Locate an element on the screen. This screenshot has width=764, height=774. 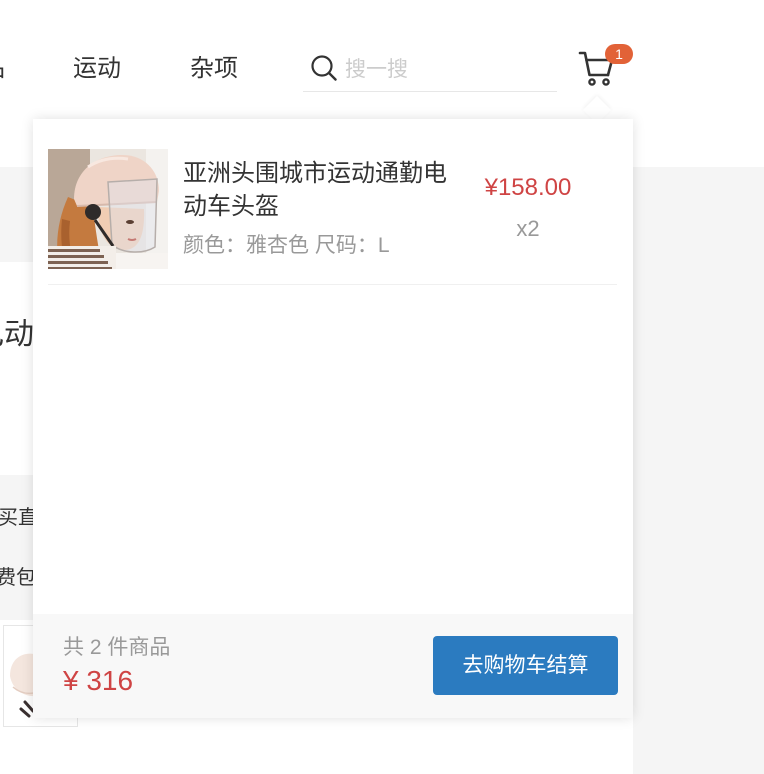
item-info: 亚洲头围城市运动通勤电动车头盔 颜色：雅杏色 尺码：L is located at coordinates (318, 209).